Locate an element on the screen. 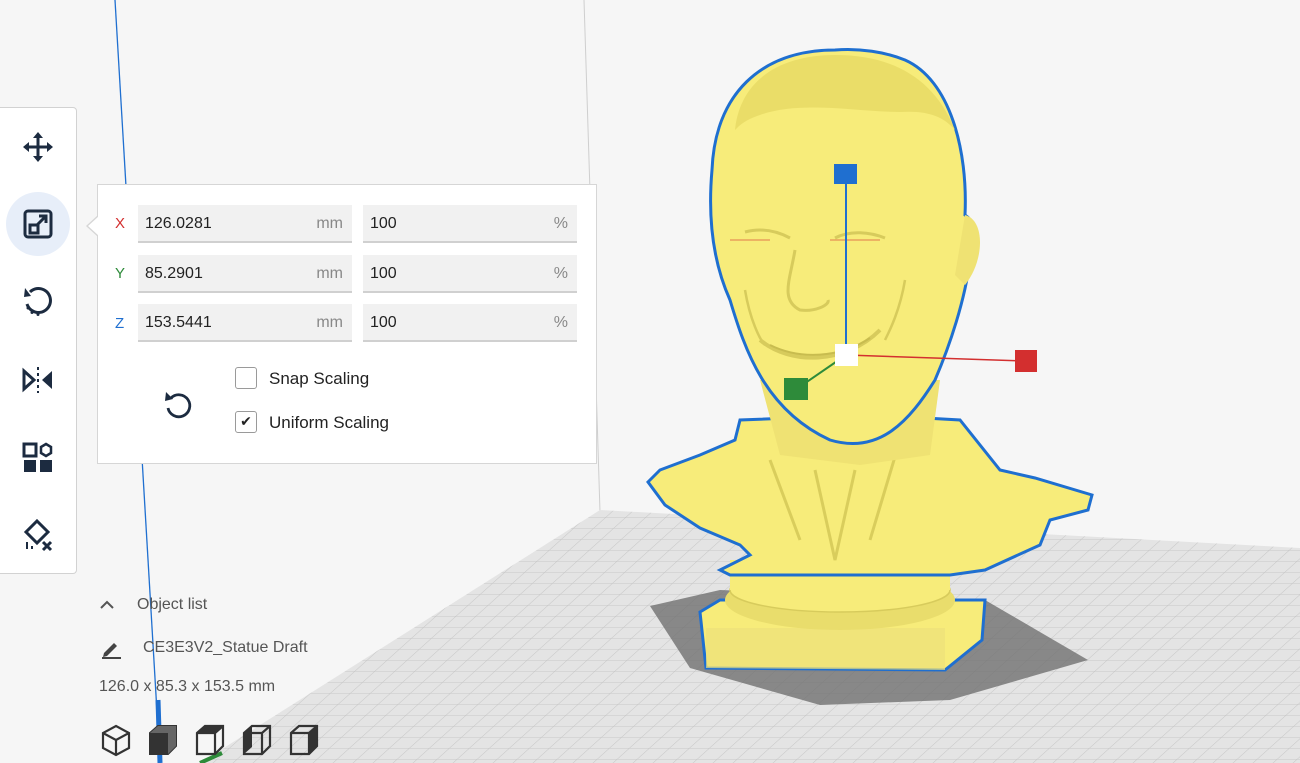  reset-icon is located at coordinates (178, 405).